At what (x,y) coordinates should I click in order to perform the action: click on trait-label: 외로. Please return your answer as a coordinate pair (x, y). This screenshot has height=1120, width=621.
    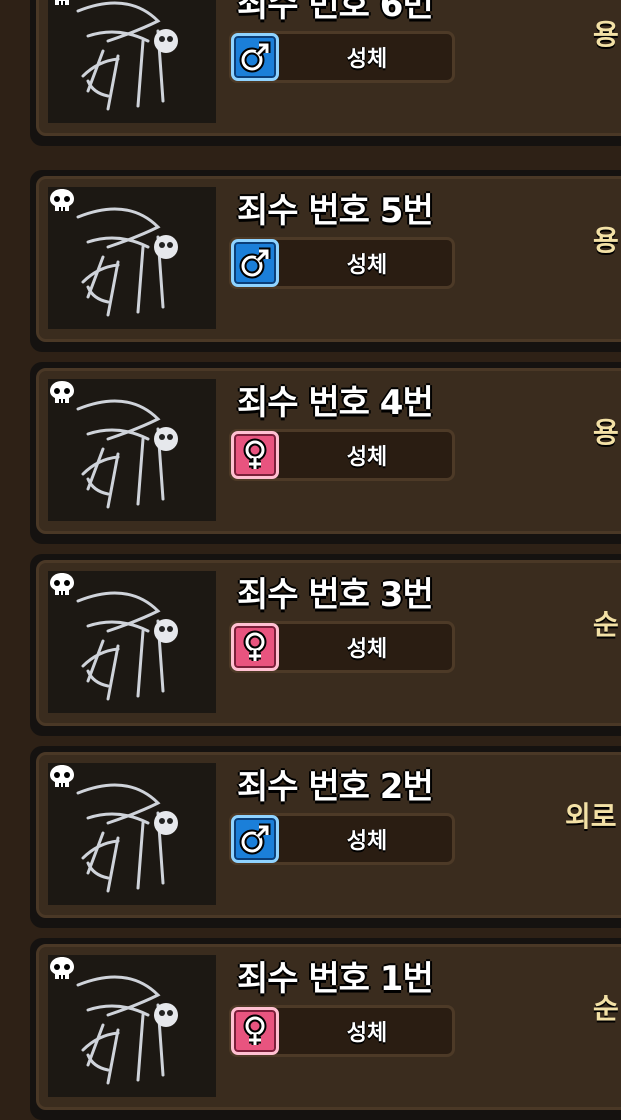
    Looking at the image, I should click on (591, 816).